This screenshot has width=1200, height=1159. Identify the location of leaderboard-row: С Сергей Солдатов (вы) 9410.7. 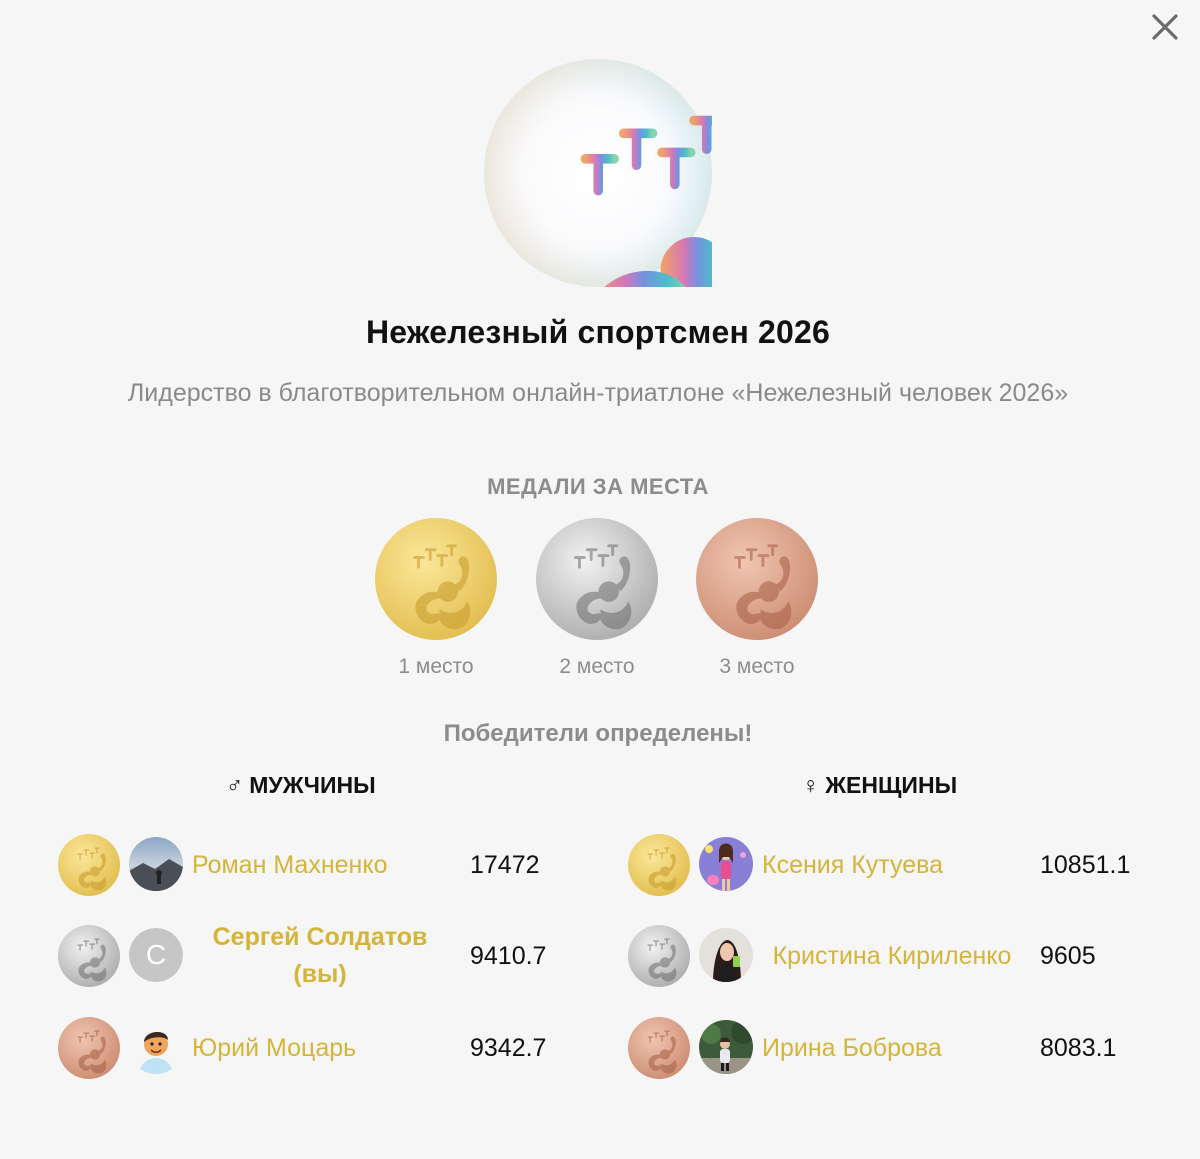
(318, 959).